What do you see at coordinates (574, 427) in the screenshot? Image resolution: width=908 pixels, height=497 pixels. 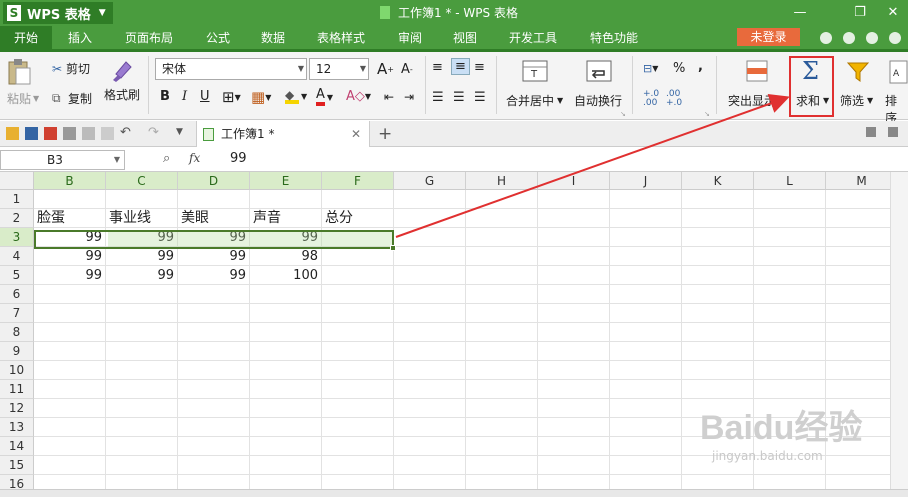 I see `cell-i13` at bounding box center [574, 427].